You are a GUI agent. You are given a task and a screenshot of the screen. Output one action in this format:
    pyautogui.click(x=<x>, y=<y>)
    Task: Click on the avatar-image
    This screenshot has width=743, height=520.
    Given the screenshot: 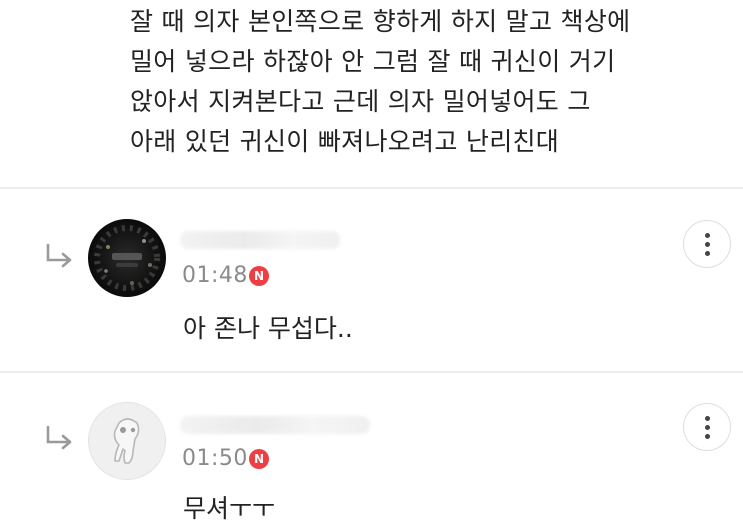 What is the action you would take?
    pyautogui.click(x=127, y=258)
    